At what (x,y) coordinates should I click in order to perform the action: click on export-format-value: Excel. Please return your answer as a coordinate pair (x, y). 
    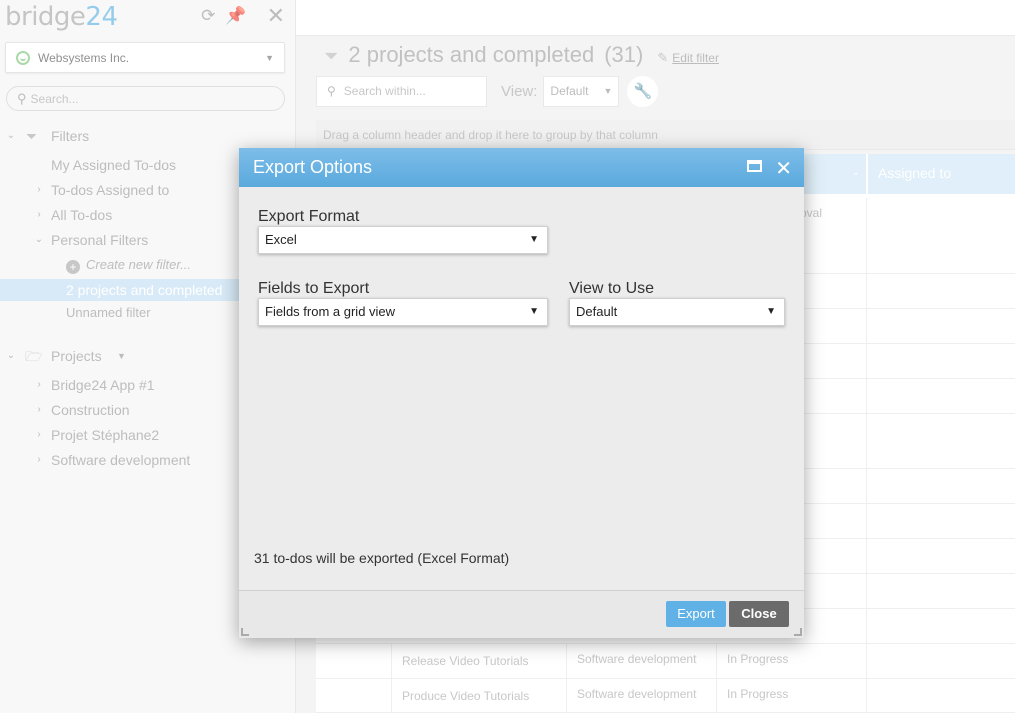
    Looking at the image, I should click on (281, 239).